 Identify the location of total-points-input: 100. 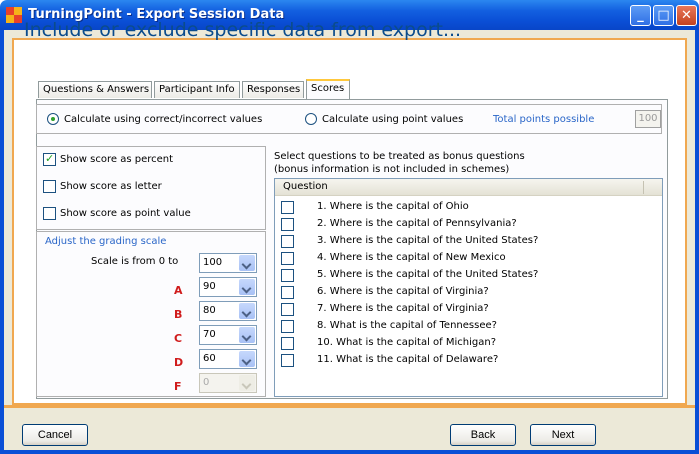
(648, 119).